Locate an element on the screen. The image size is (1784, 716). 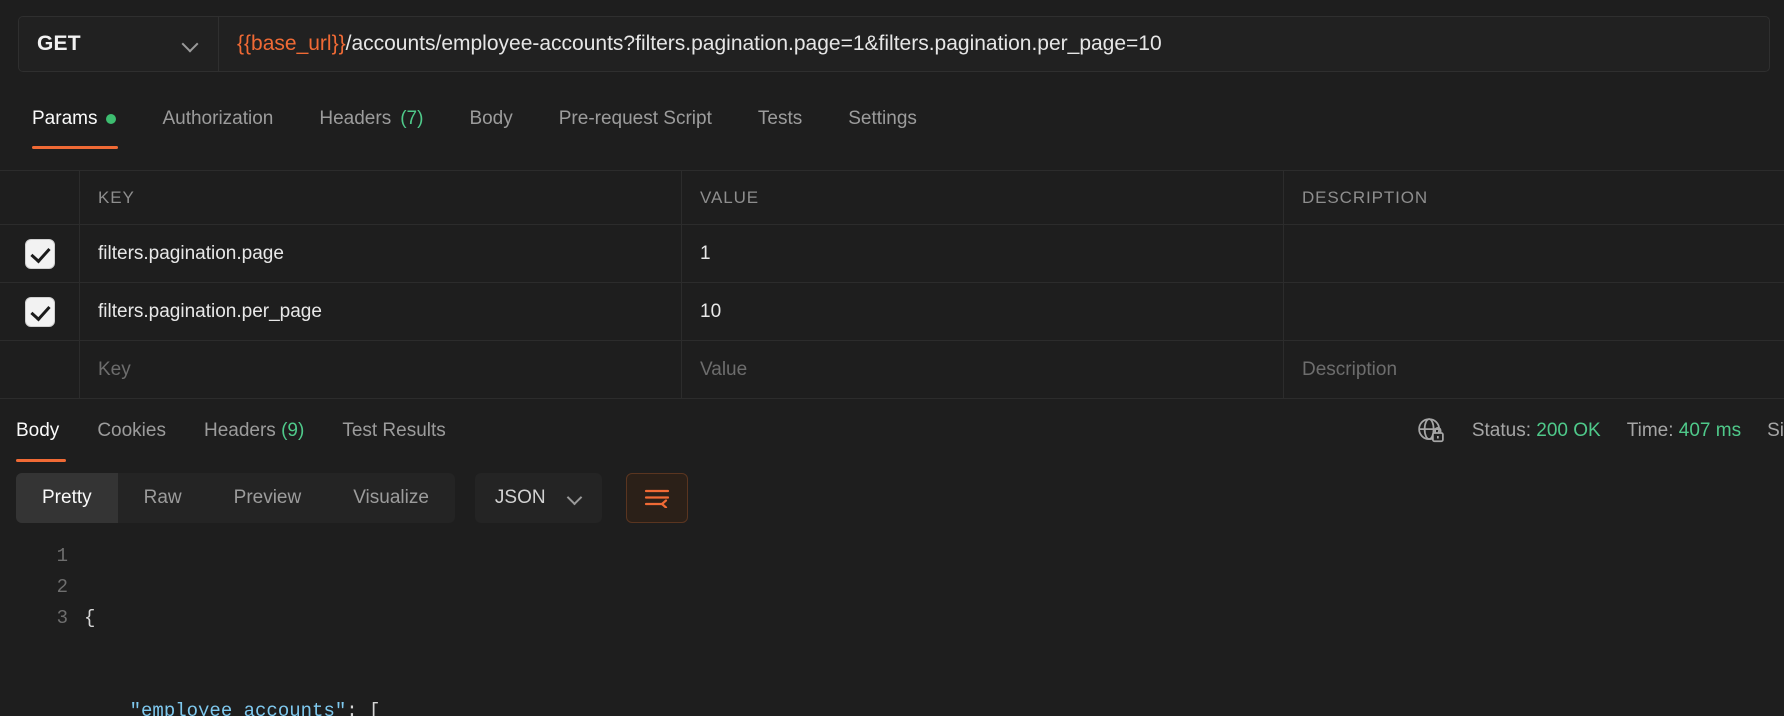
time-label-group: Time: 407 ms is located at coordinates (1684, 431).